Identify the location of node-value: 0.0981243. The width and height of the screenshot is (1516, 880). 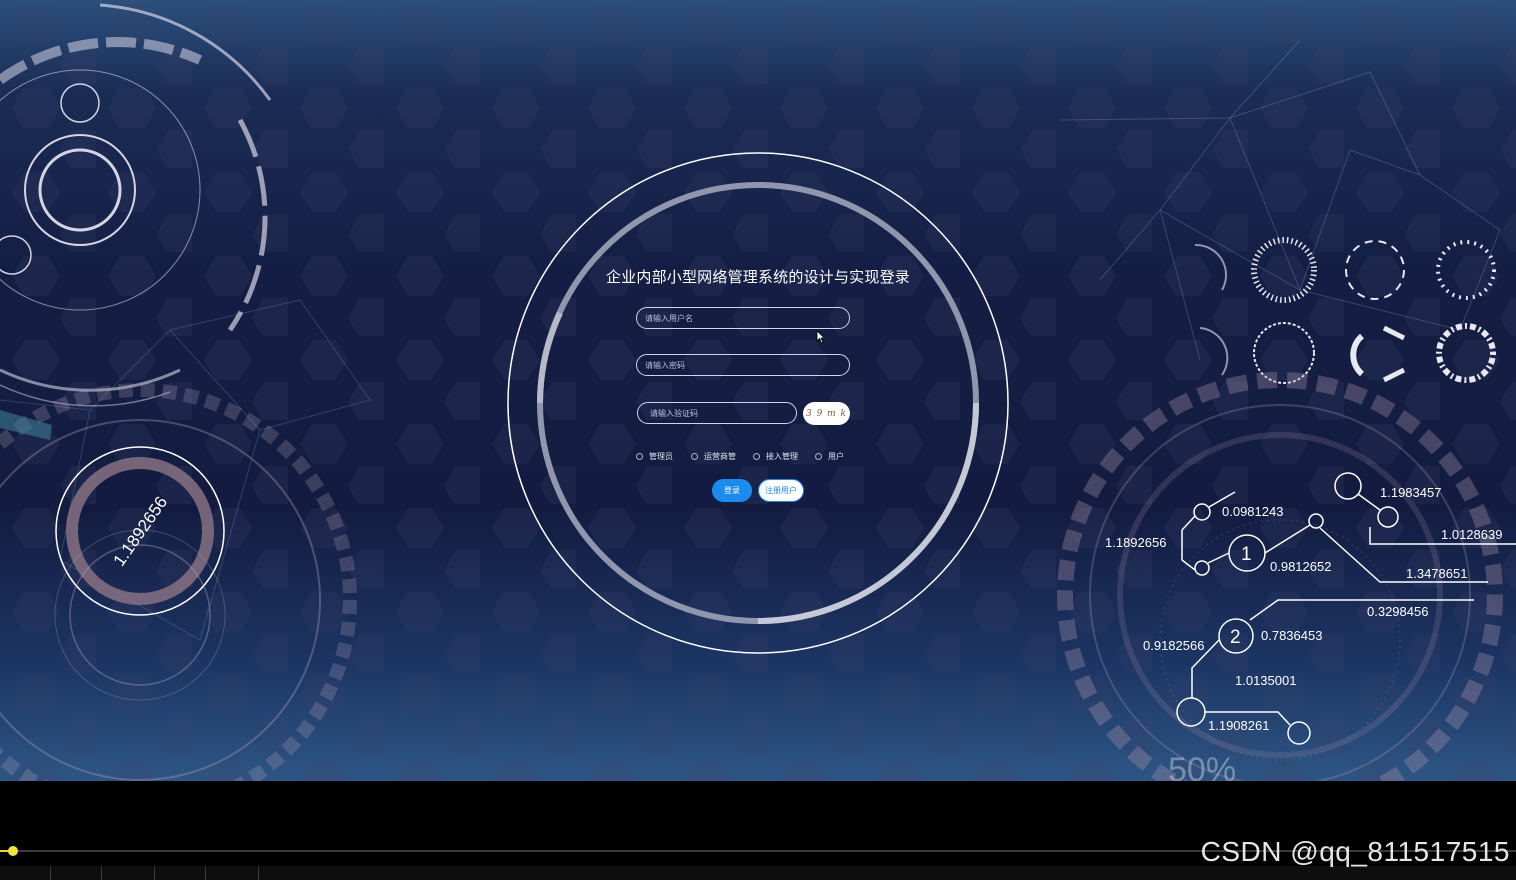
(1252, 511).